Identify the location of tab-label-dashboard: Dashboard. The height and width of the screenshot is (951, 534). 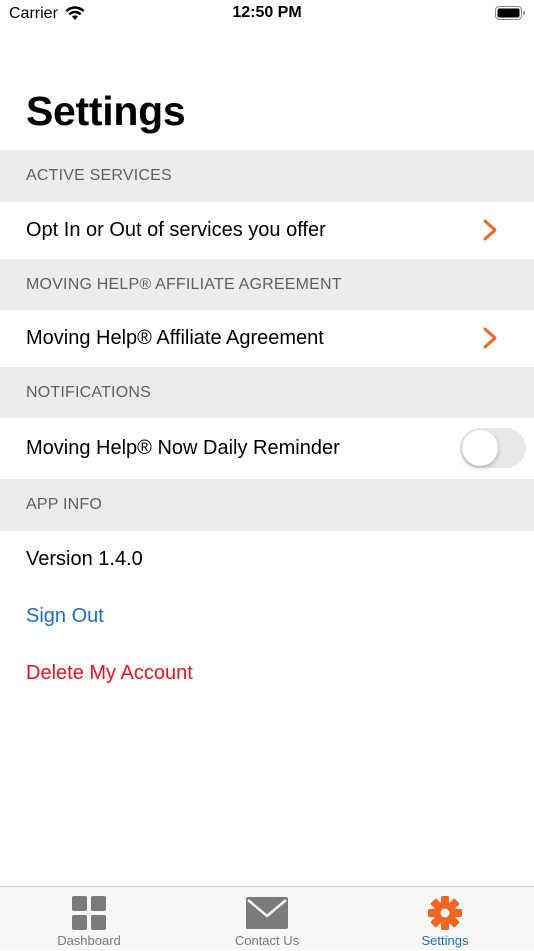
(89, 940).